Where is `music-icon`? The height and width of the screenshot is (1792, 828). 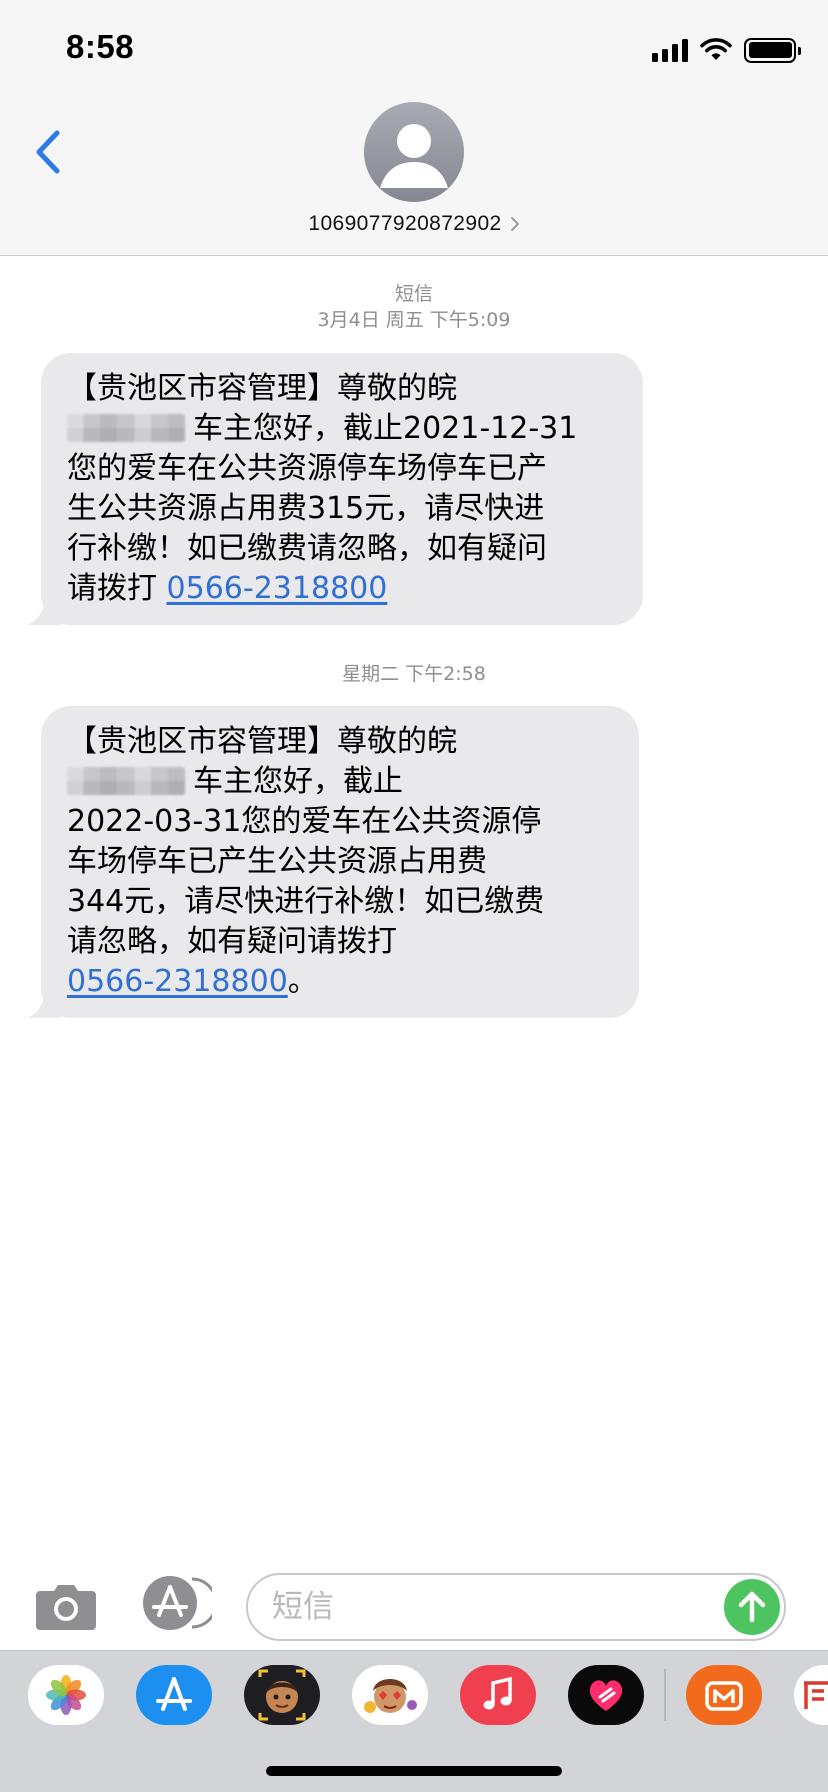 music-icon is located at coordinates (497, 1693).